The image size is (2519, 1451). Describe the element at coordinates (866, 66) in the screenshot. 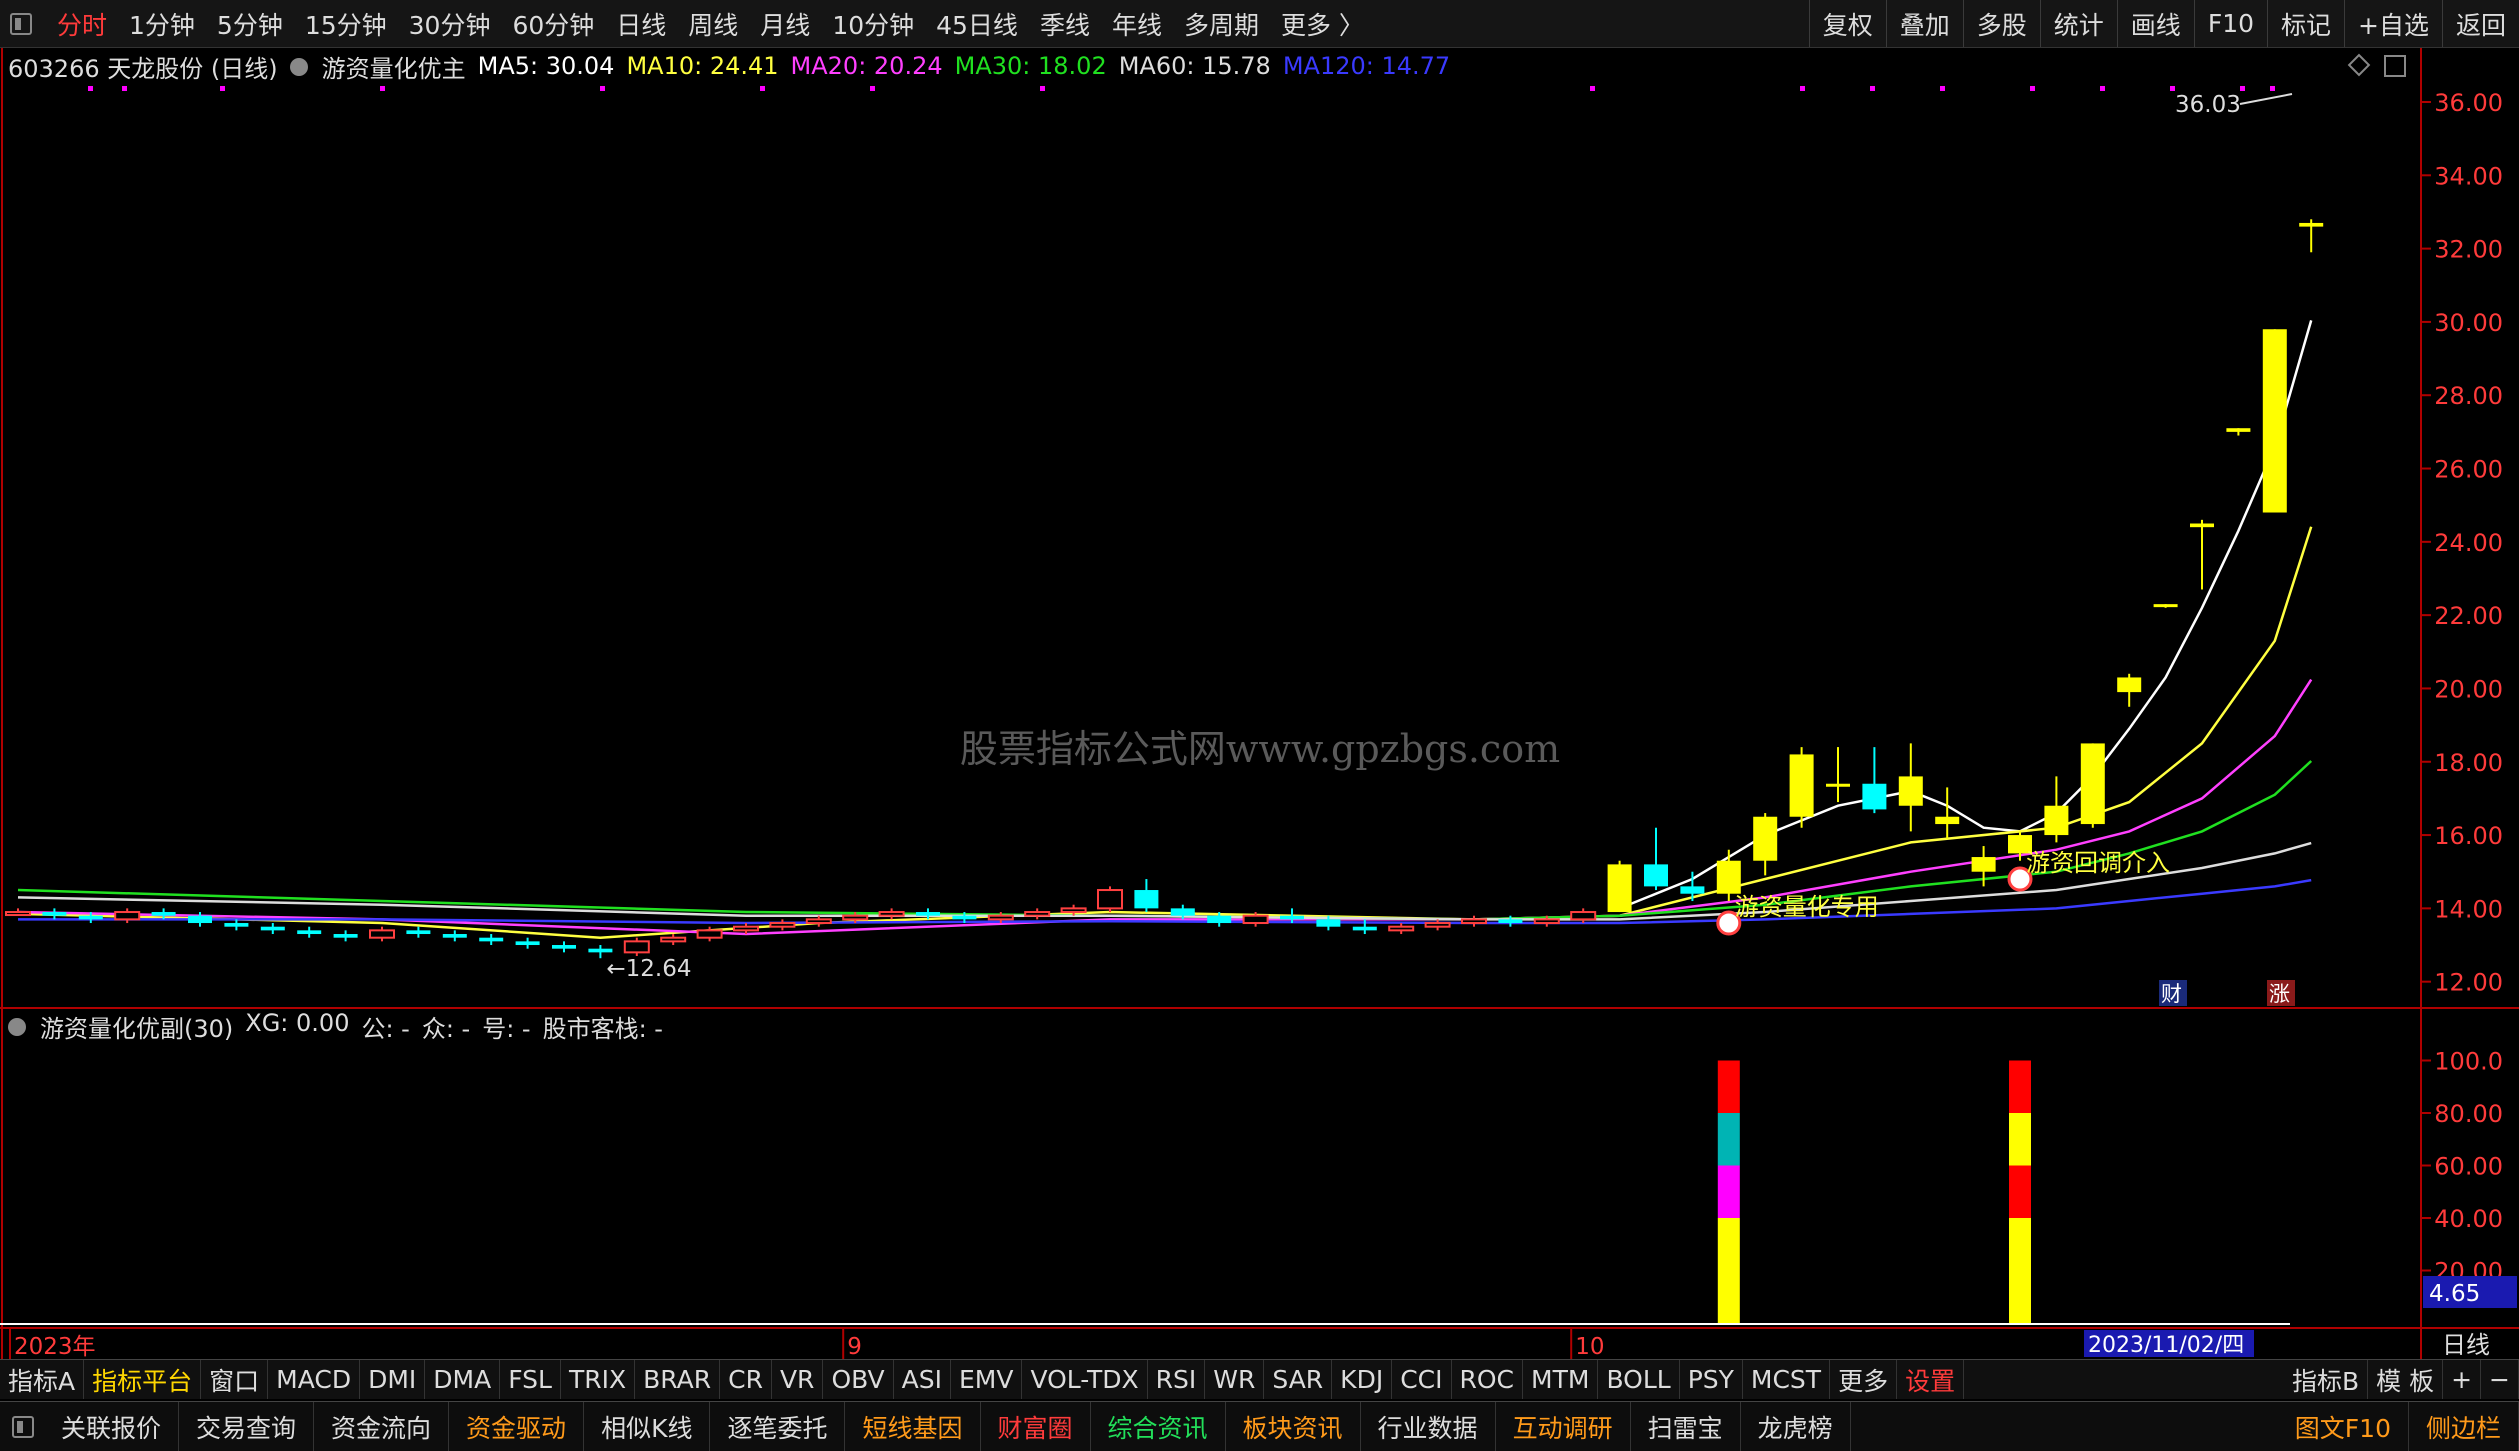

I see `ma-legend-item: MA20: 20.24` at that location.